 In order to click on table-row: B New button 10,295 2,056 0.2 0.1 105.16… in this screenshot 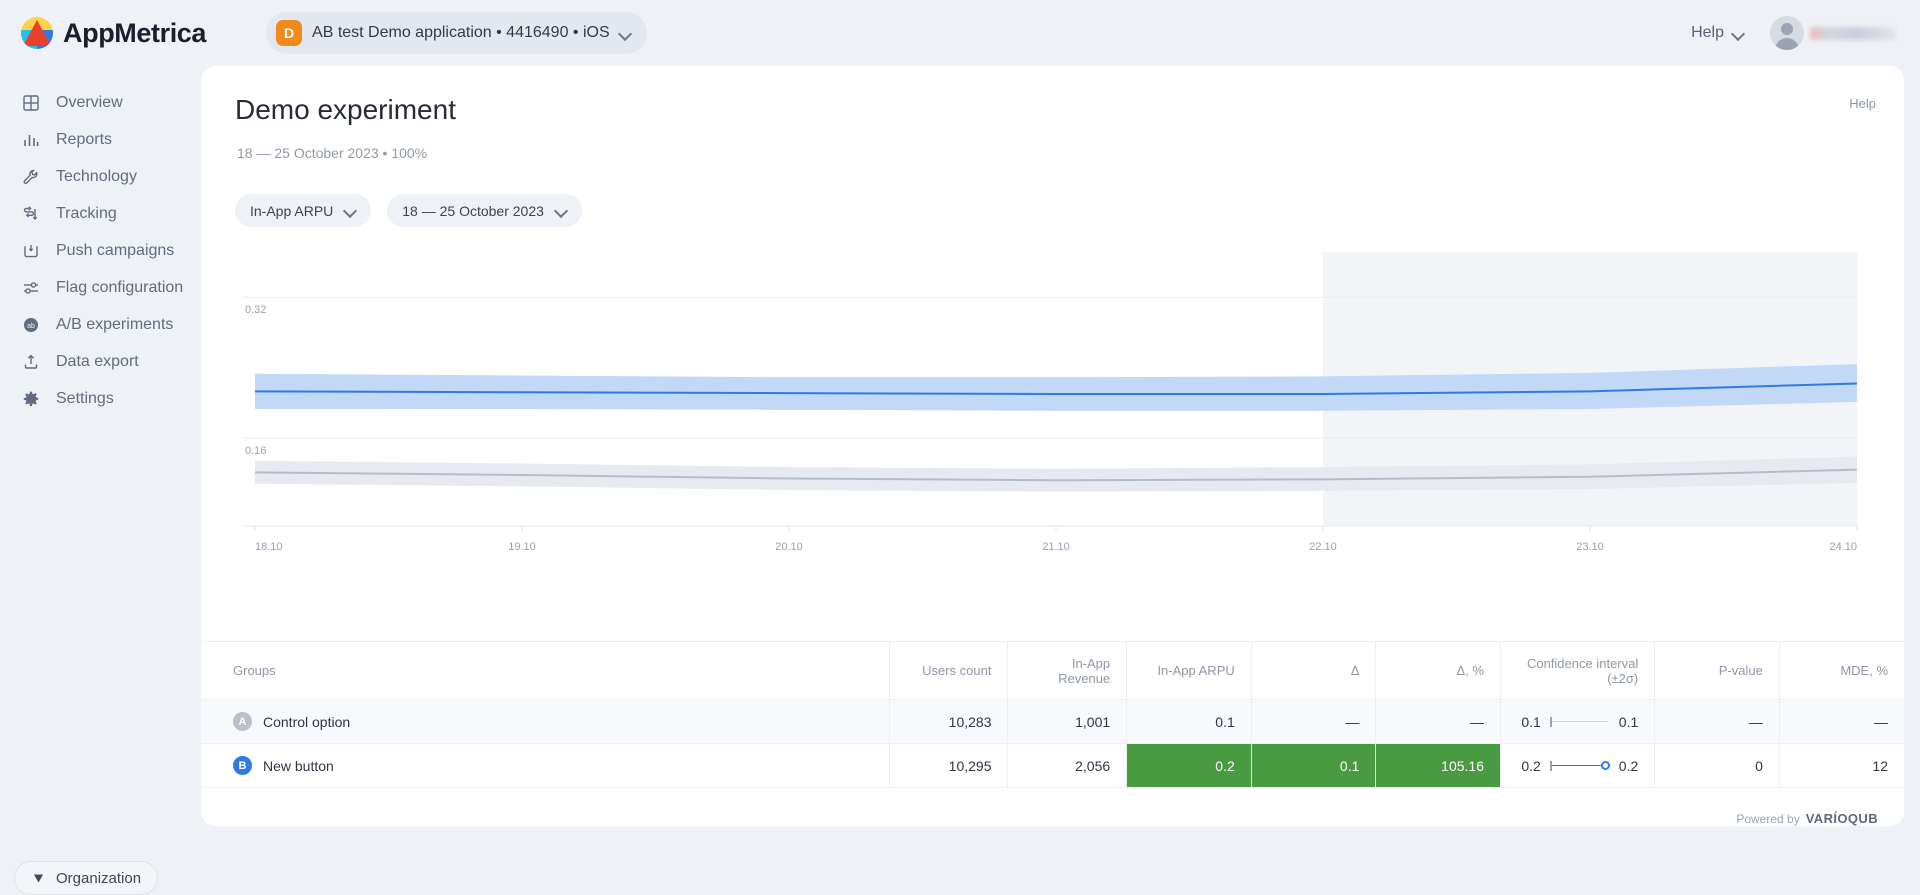, I will do `click(1052, 765)`.